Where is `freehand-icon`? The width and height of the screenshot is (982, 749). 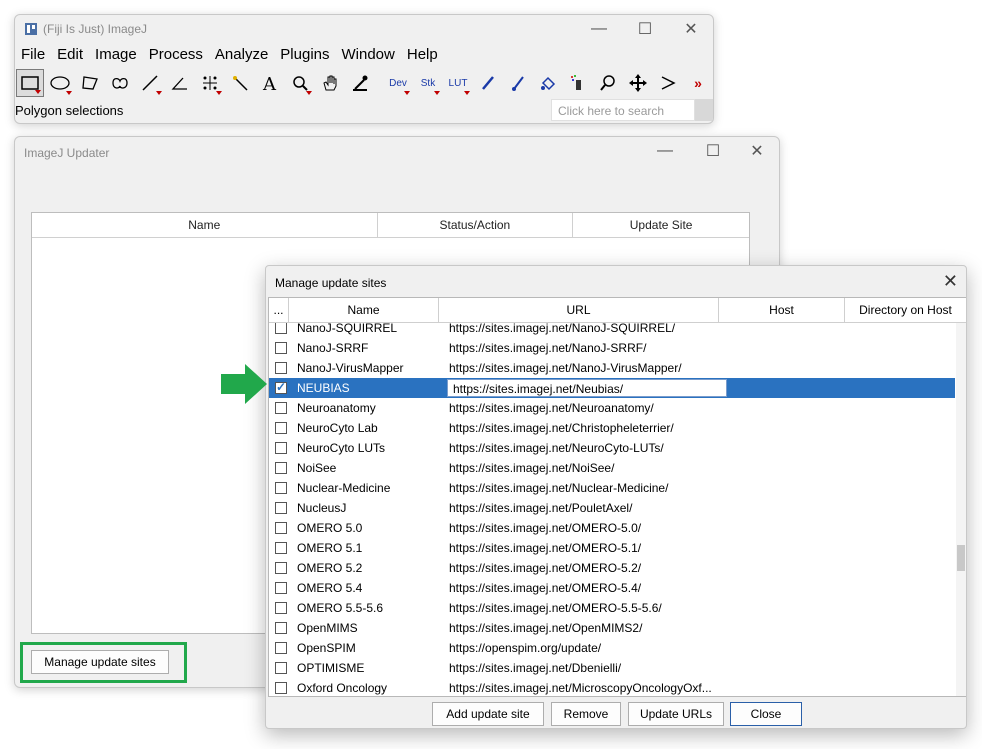 freehand-icon is located at coordinates (120, 83).